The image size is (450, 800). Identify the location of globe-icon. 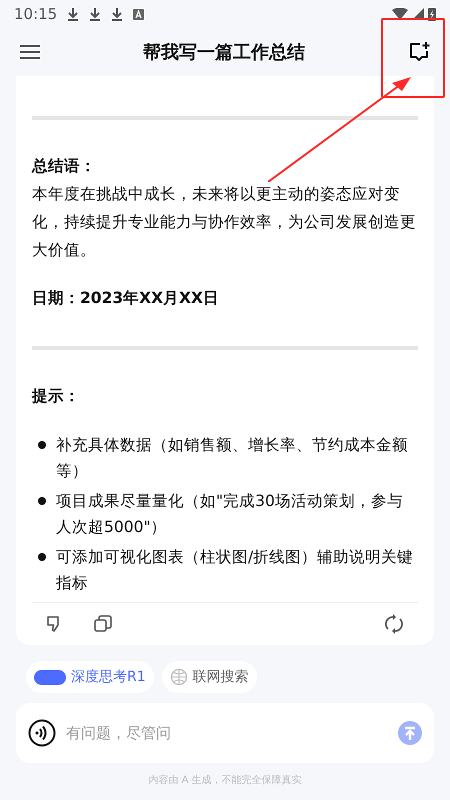
(179, 677).